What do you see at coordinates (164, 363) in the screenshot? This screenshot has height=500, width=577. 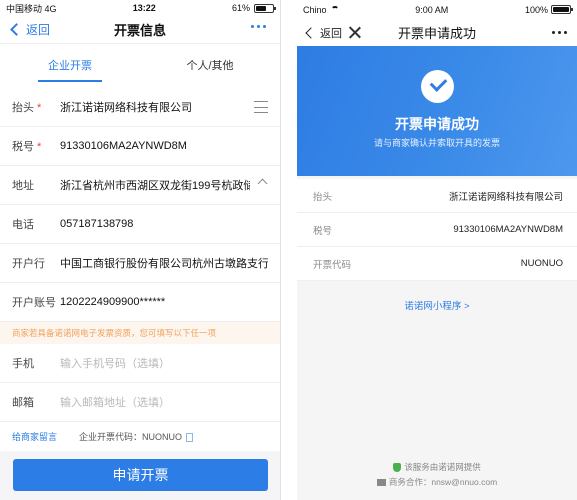 I see `mobile-input: 输入手机号码（选填）` at bounding box center [164, 363].